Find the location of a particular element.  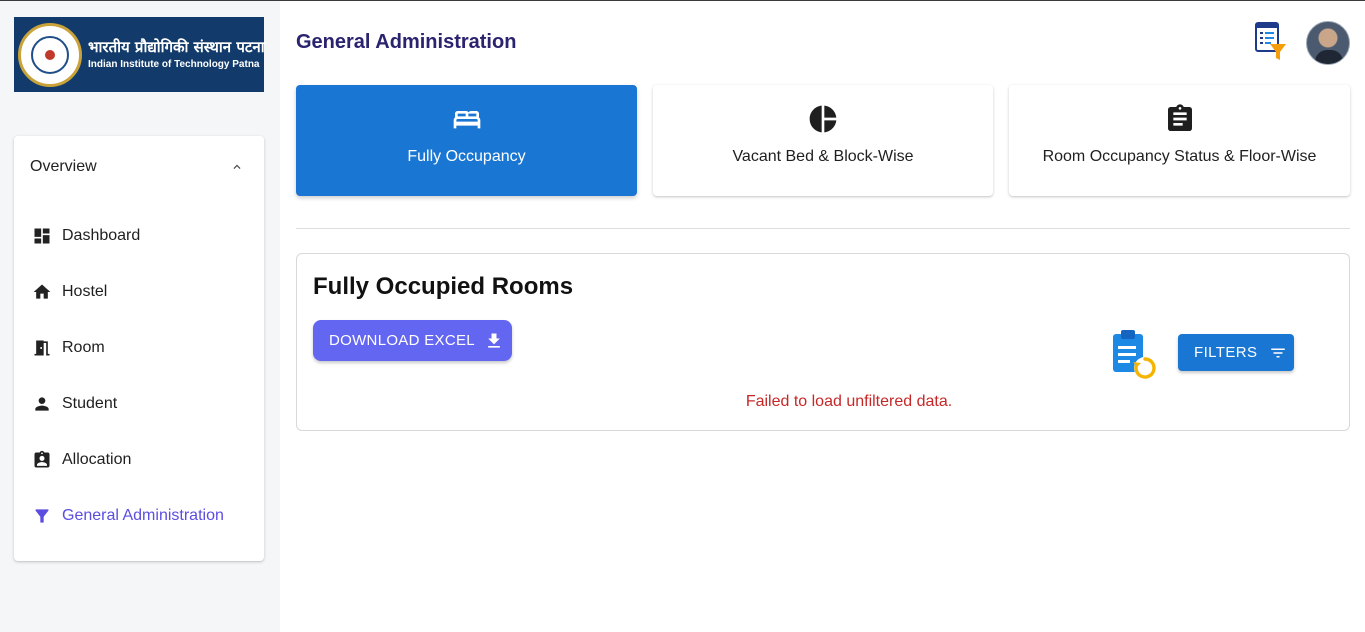

institute-name-english: Indian Institute of Technology Patna is located at coordinates (174, 64).